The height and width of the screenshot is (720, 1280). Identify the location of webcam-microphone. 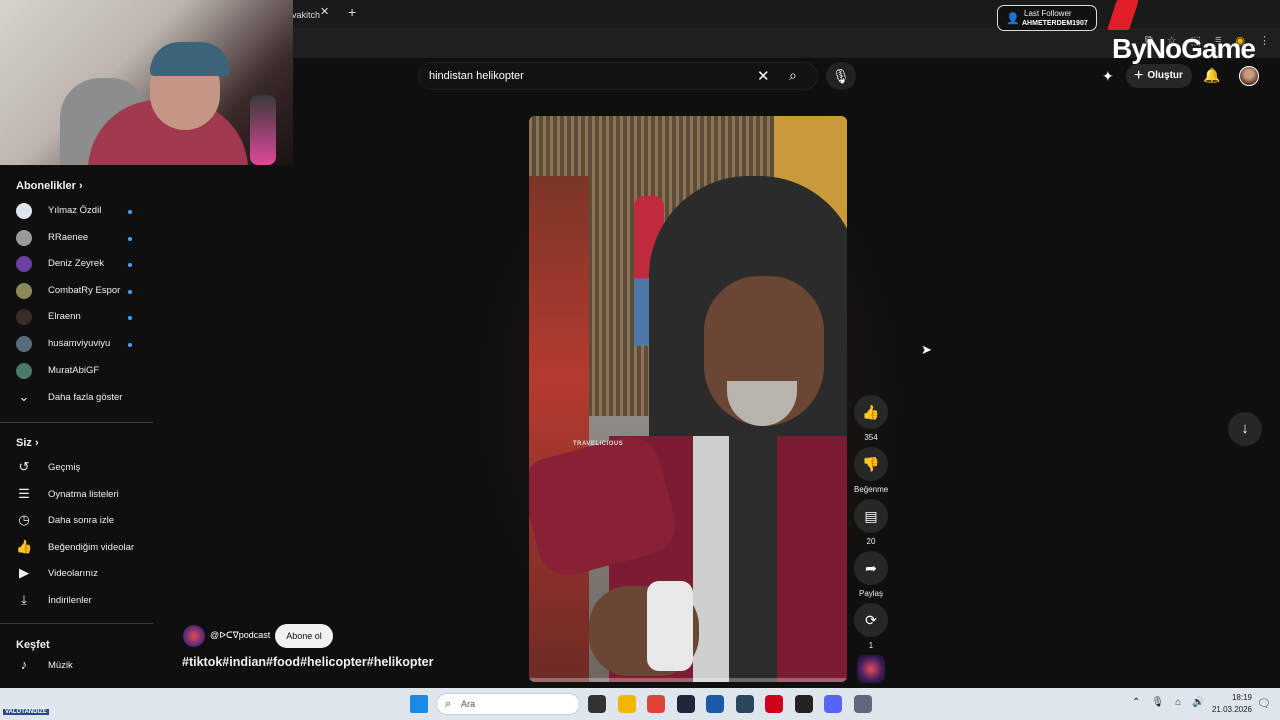
(263, 130).